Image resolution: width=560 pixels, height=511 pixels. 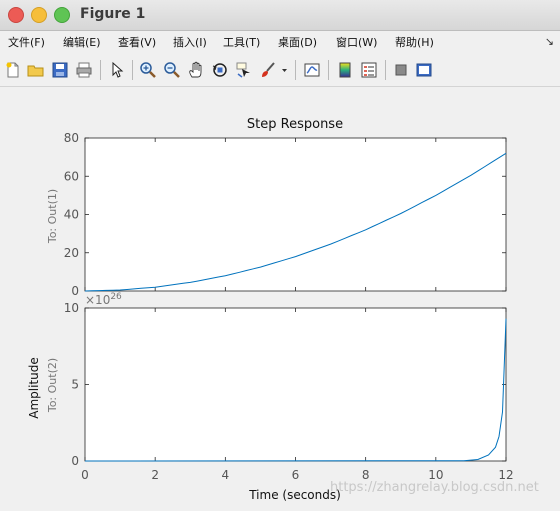 I want to click on x-axis-label: Time (seconds), so click(x=294, y=495).